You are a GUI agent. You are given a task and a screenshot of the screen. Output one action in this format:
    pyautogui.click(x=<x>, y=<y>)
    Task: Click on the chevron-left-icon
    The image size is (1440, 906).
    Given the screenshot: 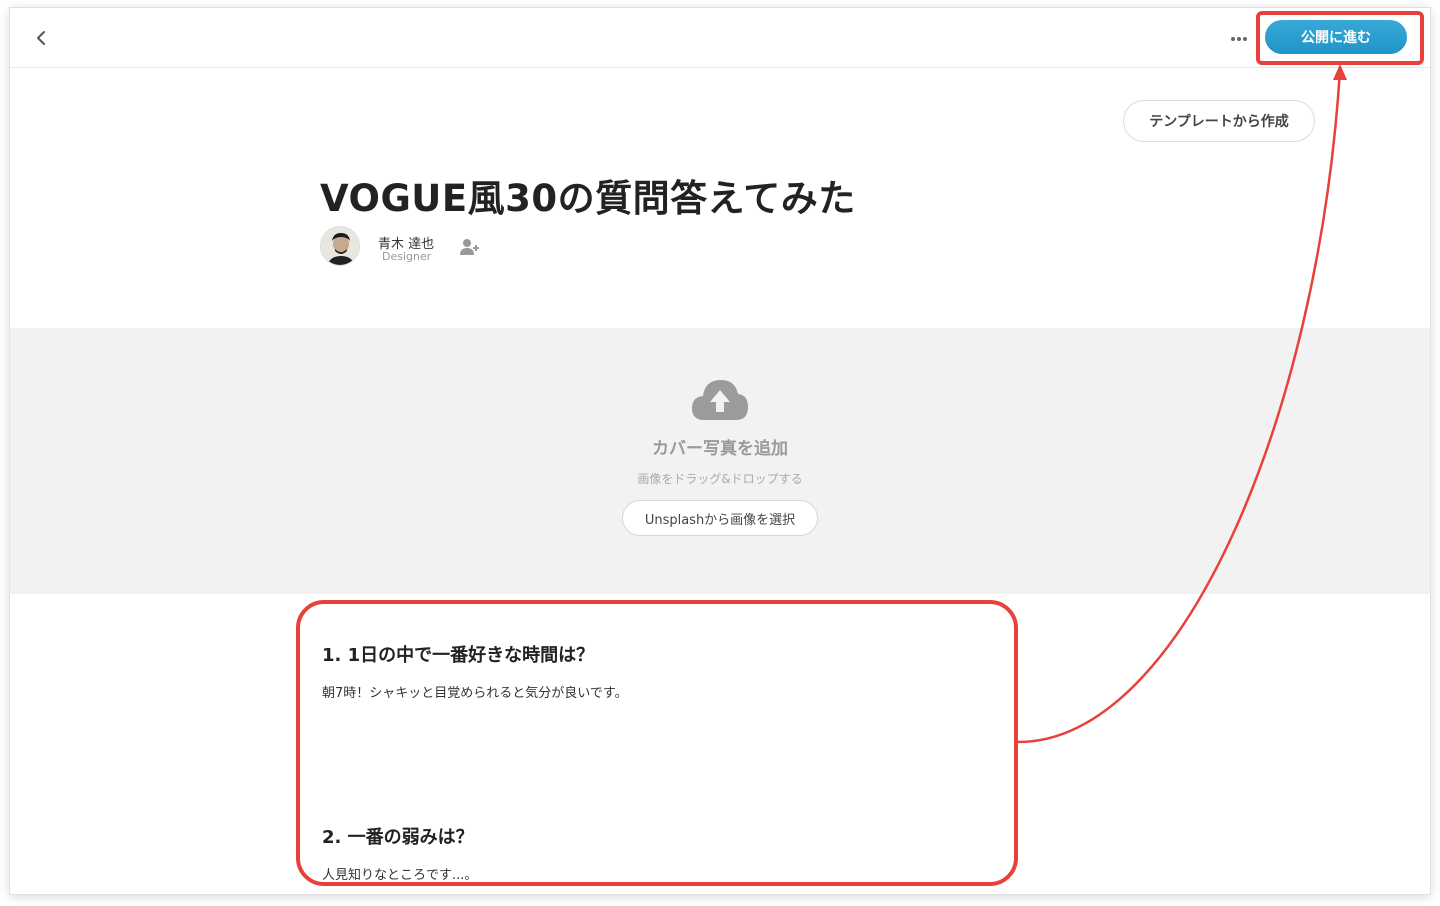 What is the action you would take?
    pyautogui.click(x=41, y=38)
    